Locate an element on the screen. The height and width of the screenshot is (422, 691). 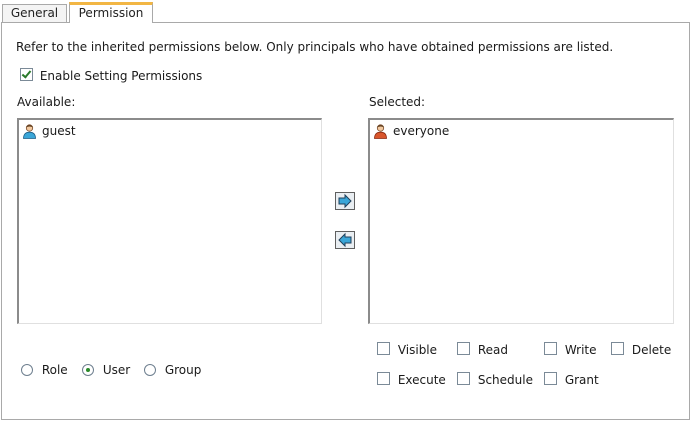
permission-delete: Delete is located at coordinates (641, 349).